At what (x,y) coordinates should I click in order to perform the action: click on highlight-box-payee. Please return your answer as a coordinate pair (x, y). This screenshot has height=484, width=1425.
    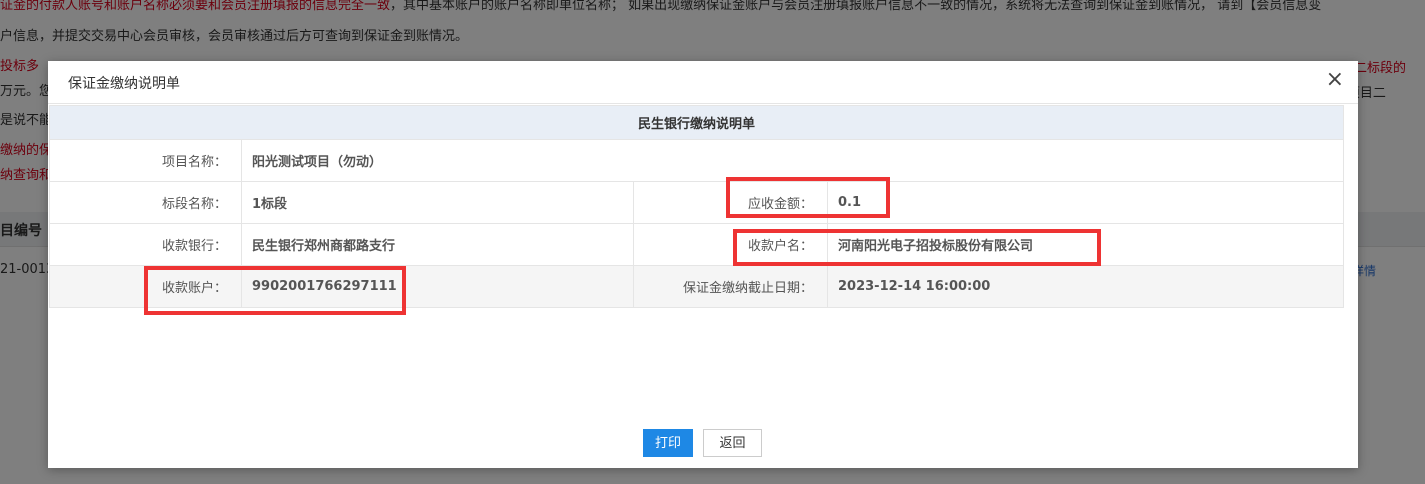
    Looking at the image, I should click on (917, 247).